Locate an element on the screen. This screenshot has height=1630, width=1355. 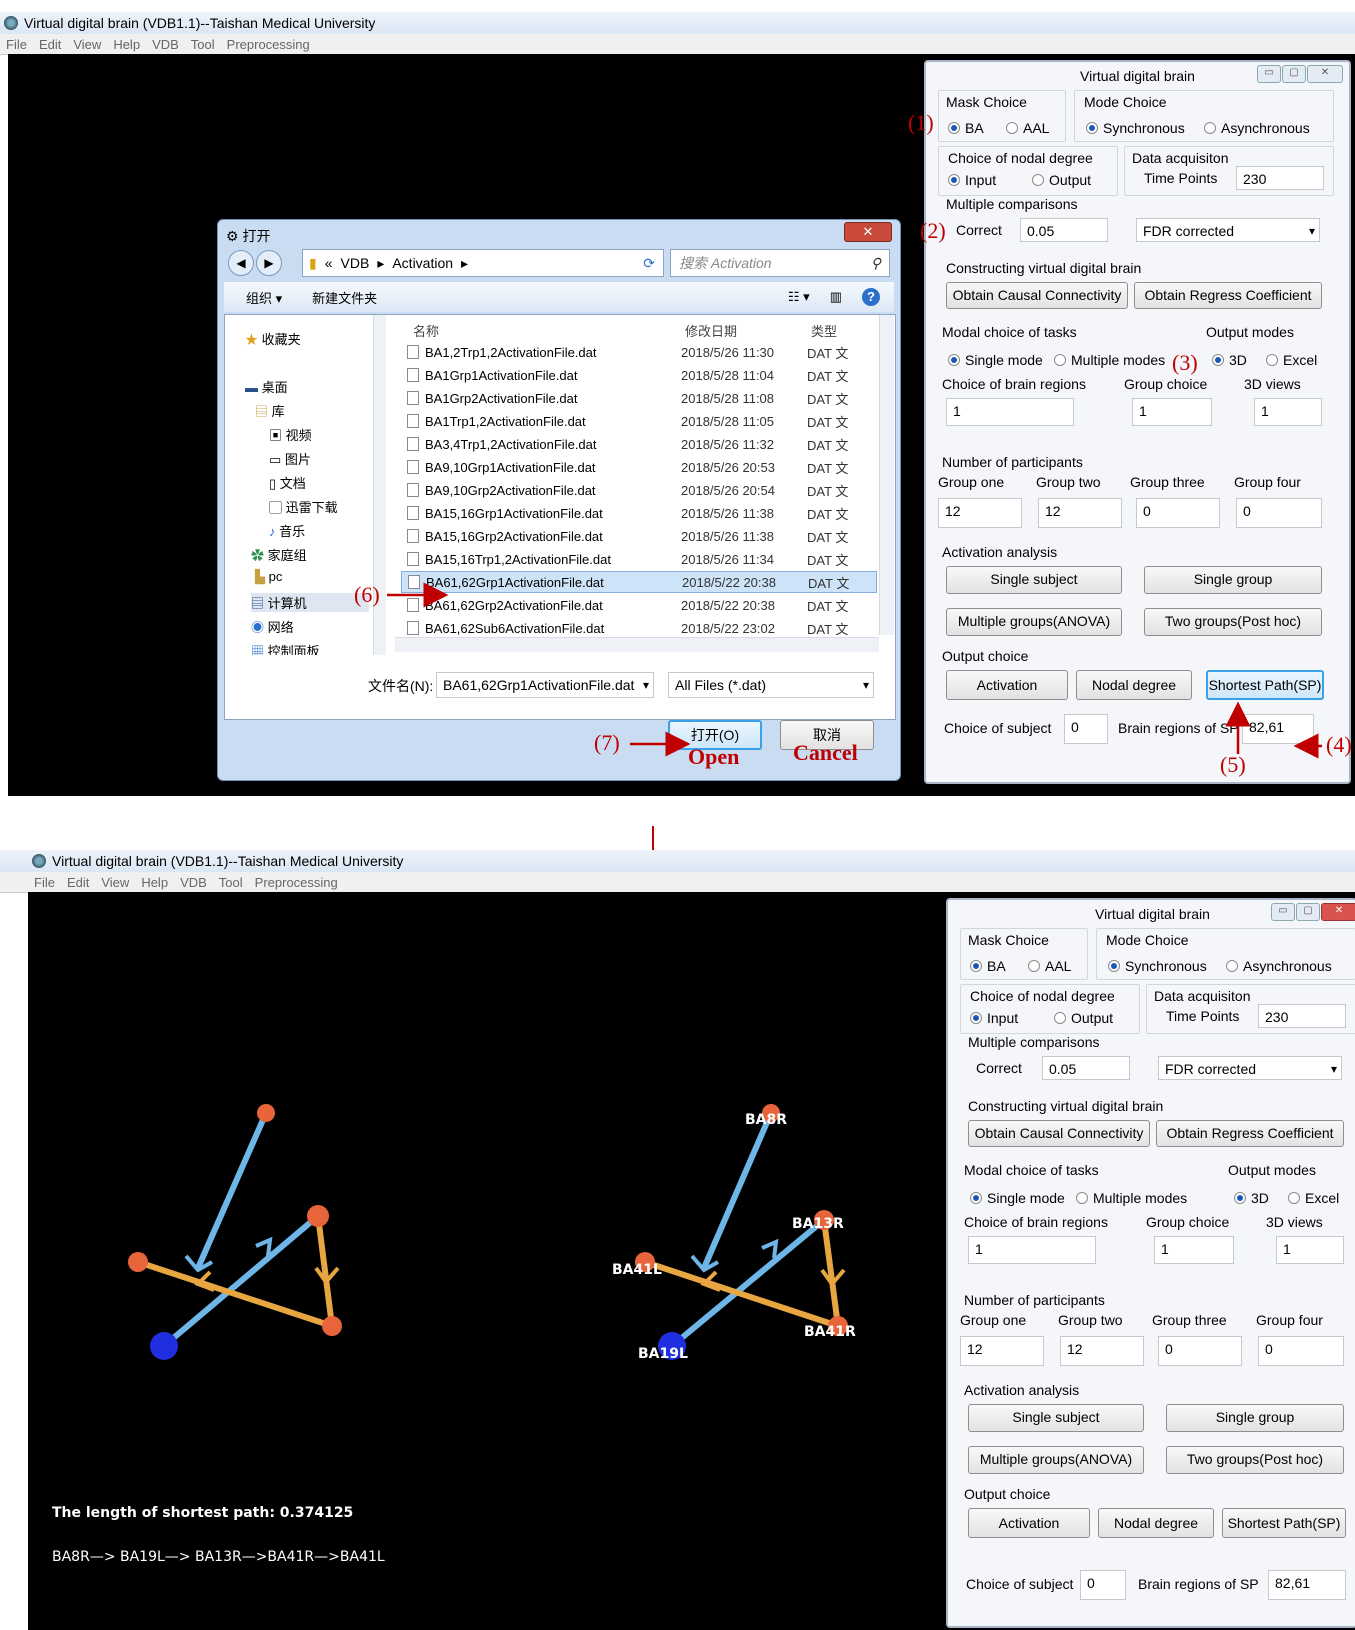
group-two-input: 12 is located at coordinates (1102, 1351).